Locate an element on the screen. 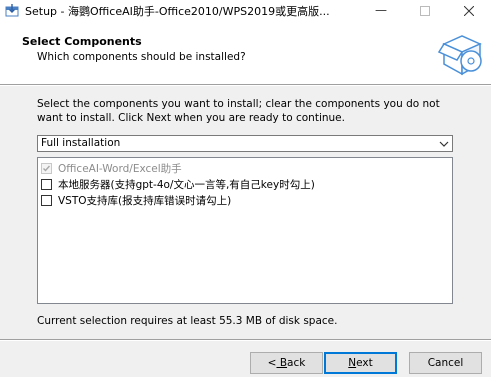  close-window-button is located at coordinates (469, 11).